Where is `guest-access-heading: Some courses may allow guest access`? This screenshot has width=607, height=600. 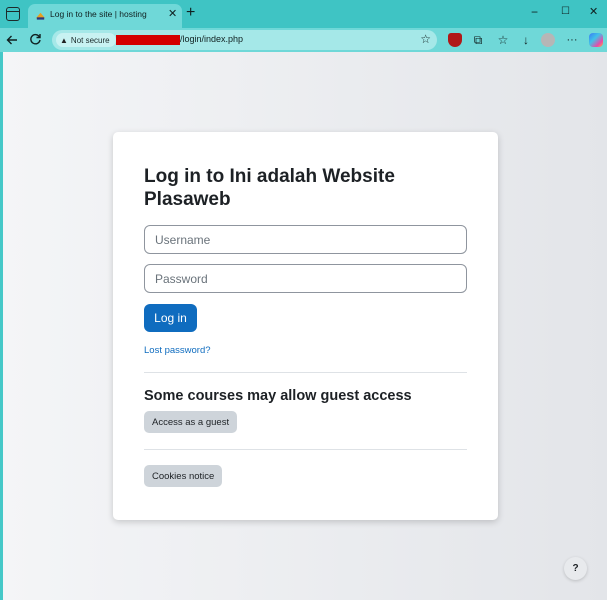 guest-access-heading: Some courses may allow guest access is located at coordinates (278, 396).